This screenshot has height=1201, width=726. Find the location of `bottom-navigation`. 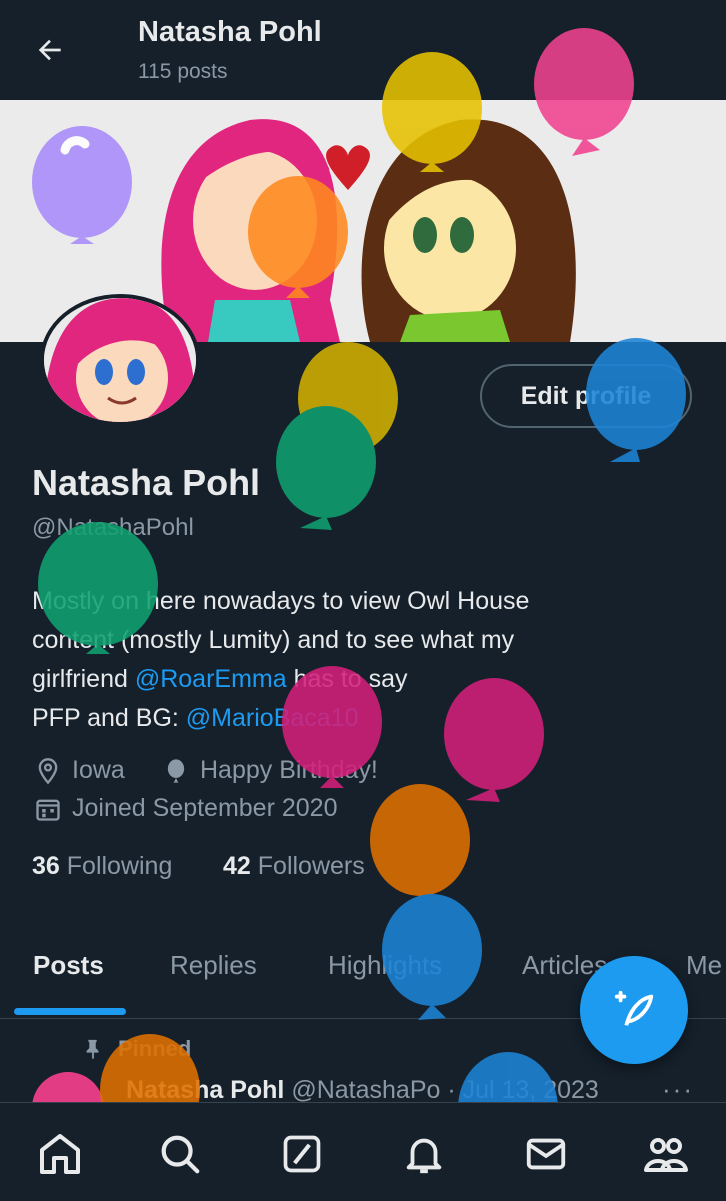

bottom-navigation is located at coordinates (363, 1151).